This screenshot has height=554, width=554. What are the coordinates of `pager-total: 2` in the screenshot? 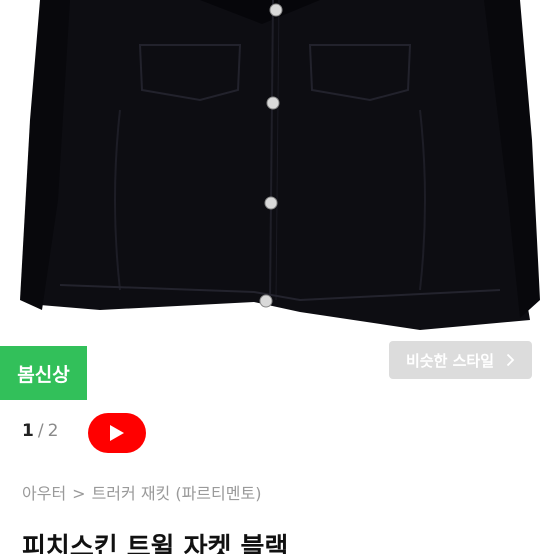 It's located at (53, 431).